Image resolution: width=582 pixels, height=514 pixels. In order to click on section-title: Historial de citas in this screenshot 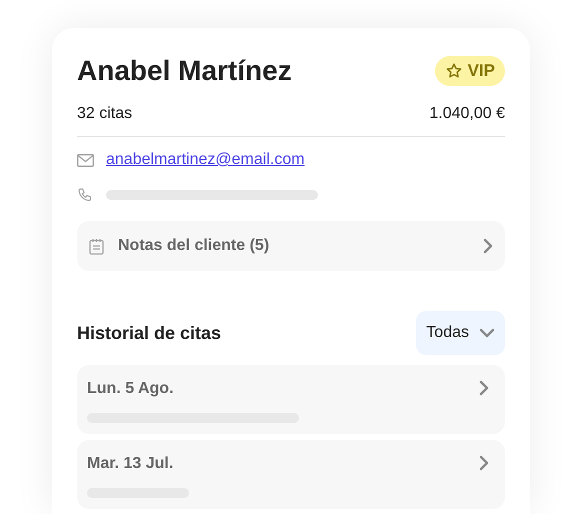, I will do `click(149, 333)`.